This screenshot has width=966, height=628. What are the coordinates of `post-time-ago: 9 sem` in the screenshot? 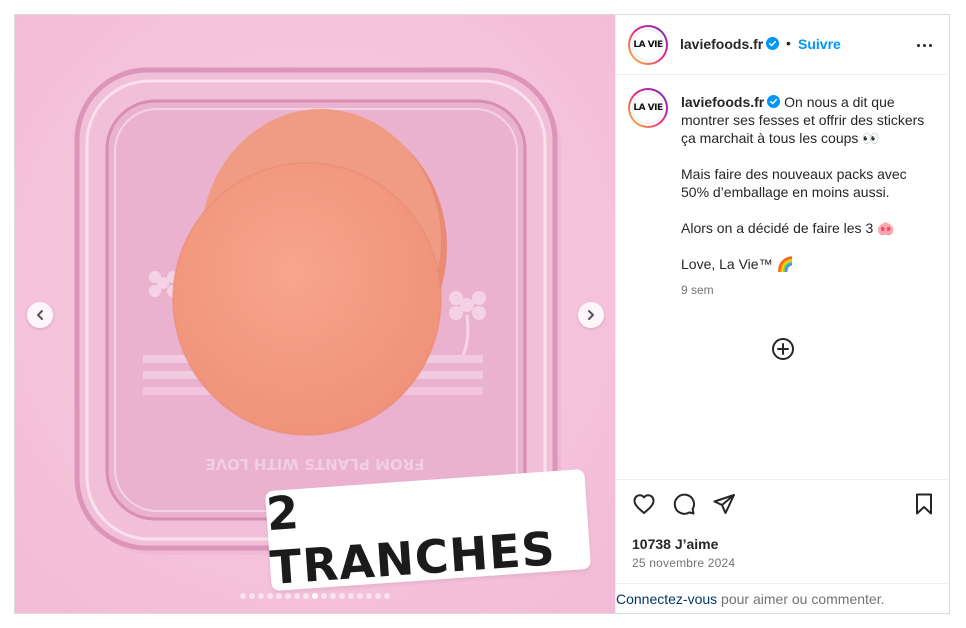 It's located at (806, 290).